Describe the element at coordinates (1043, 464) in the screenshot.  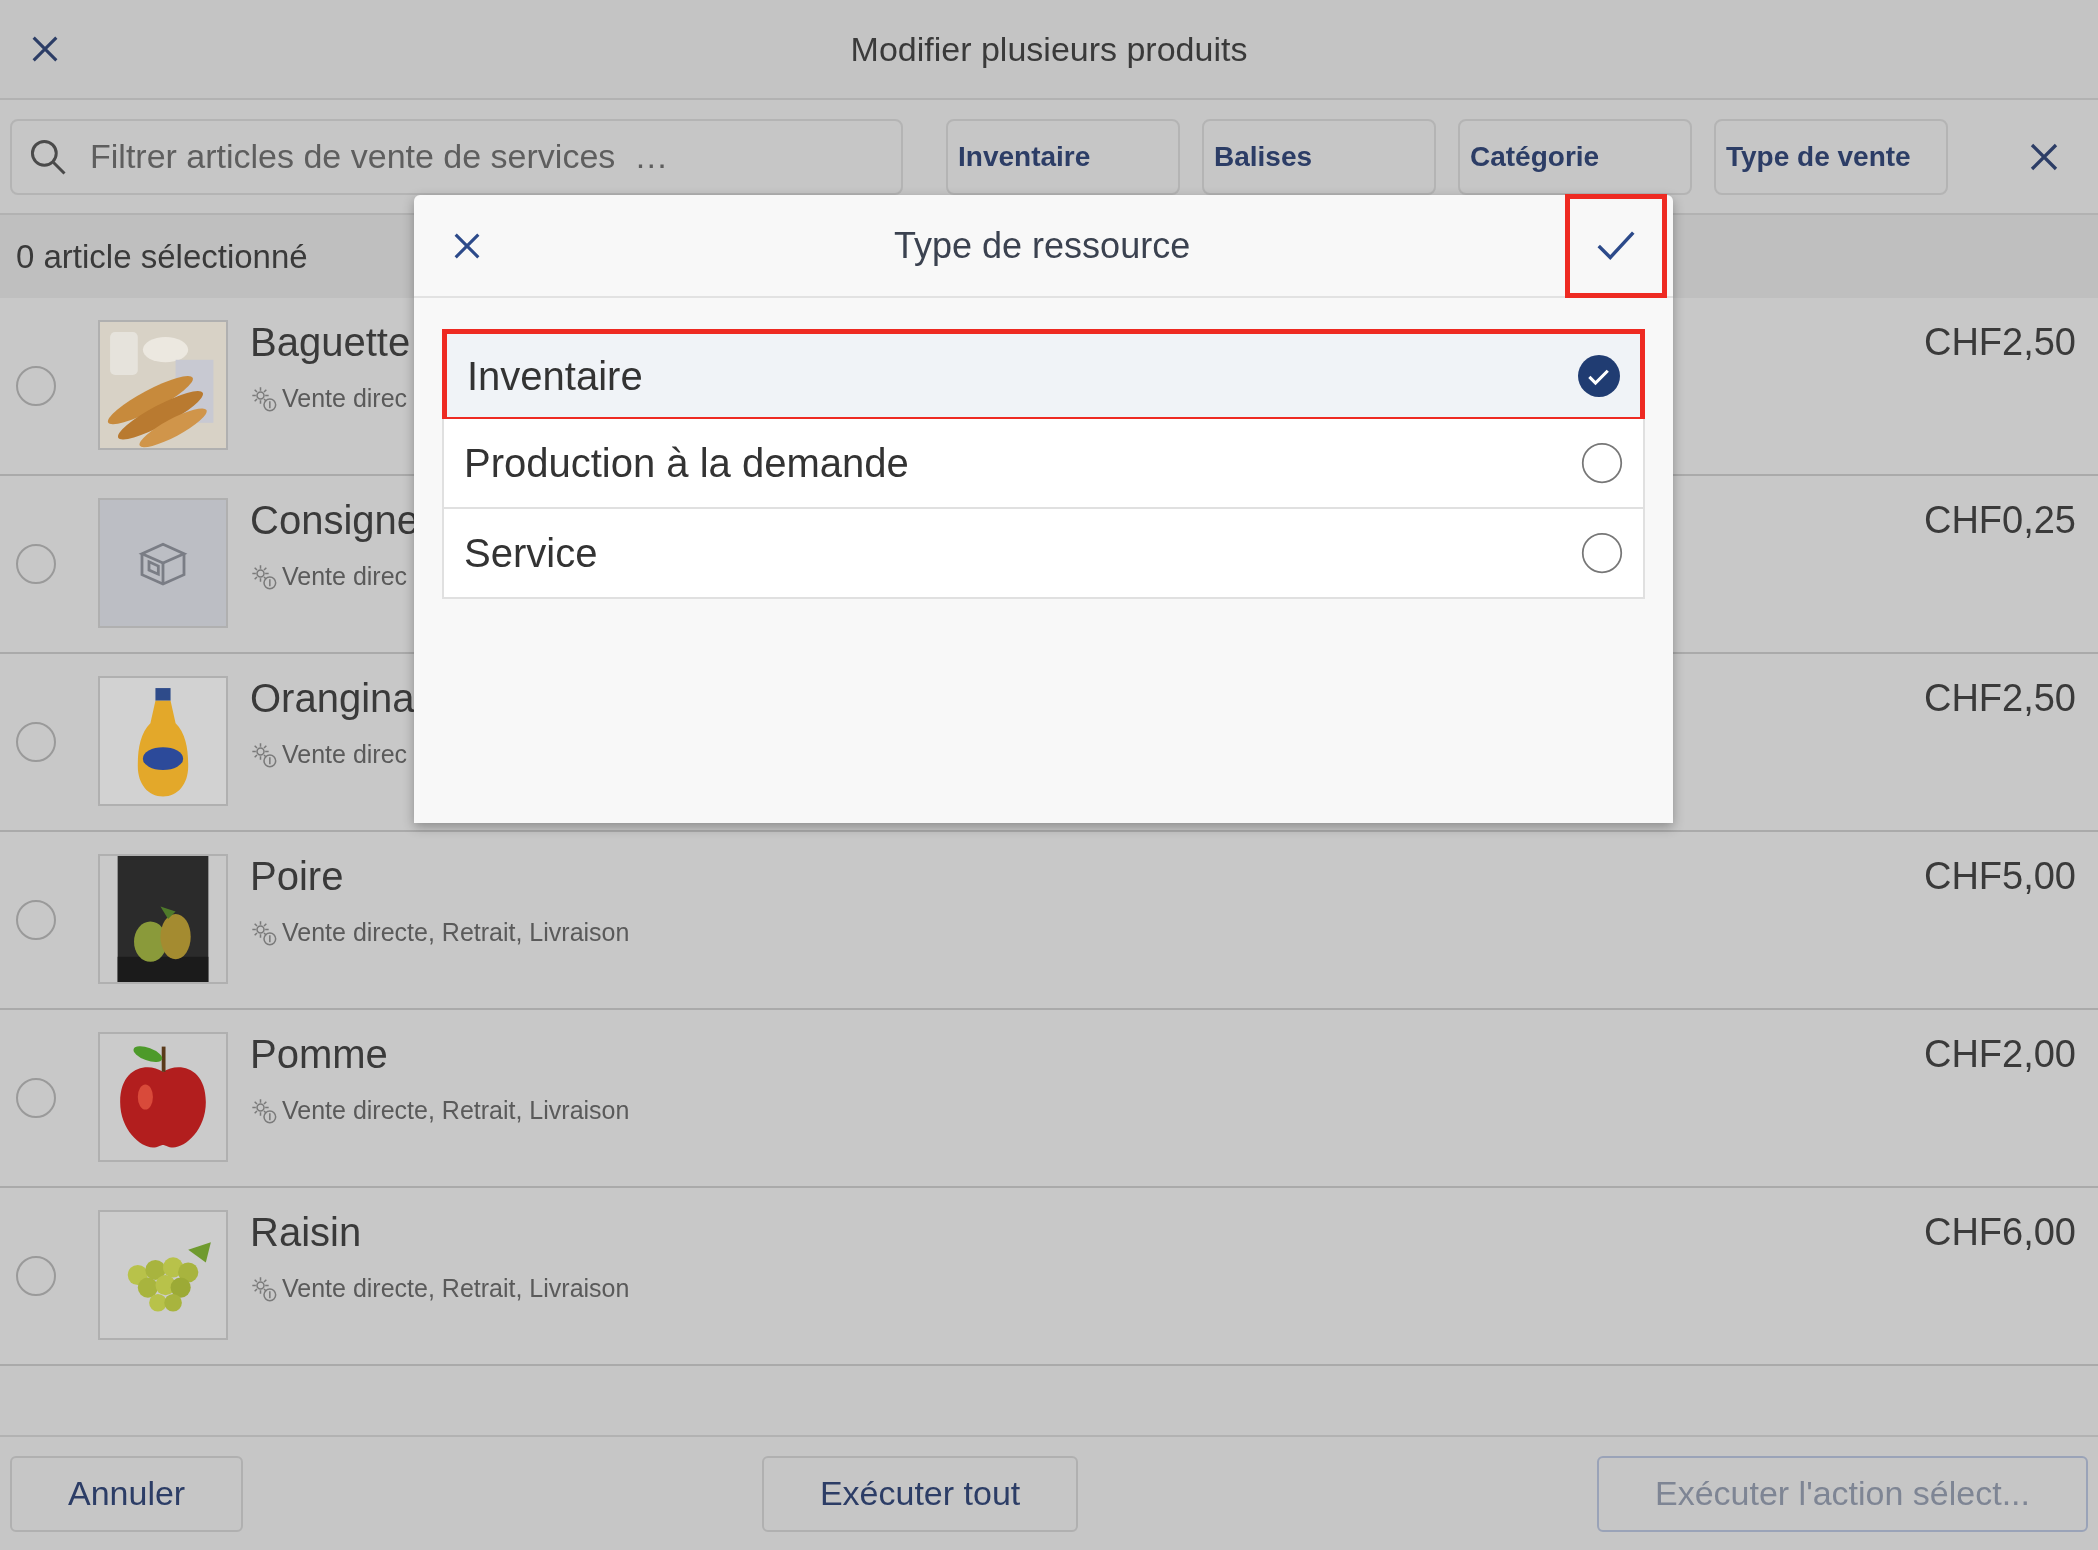
I see `option-row: Production à la demande` at that location.